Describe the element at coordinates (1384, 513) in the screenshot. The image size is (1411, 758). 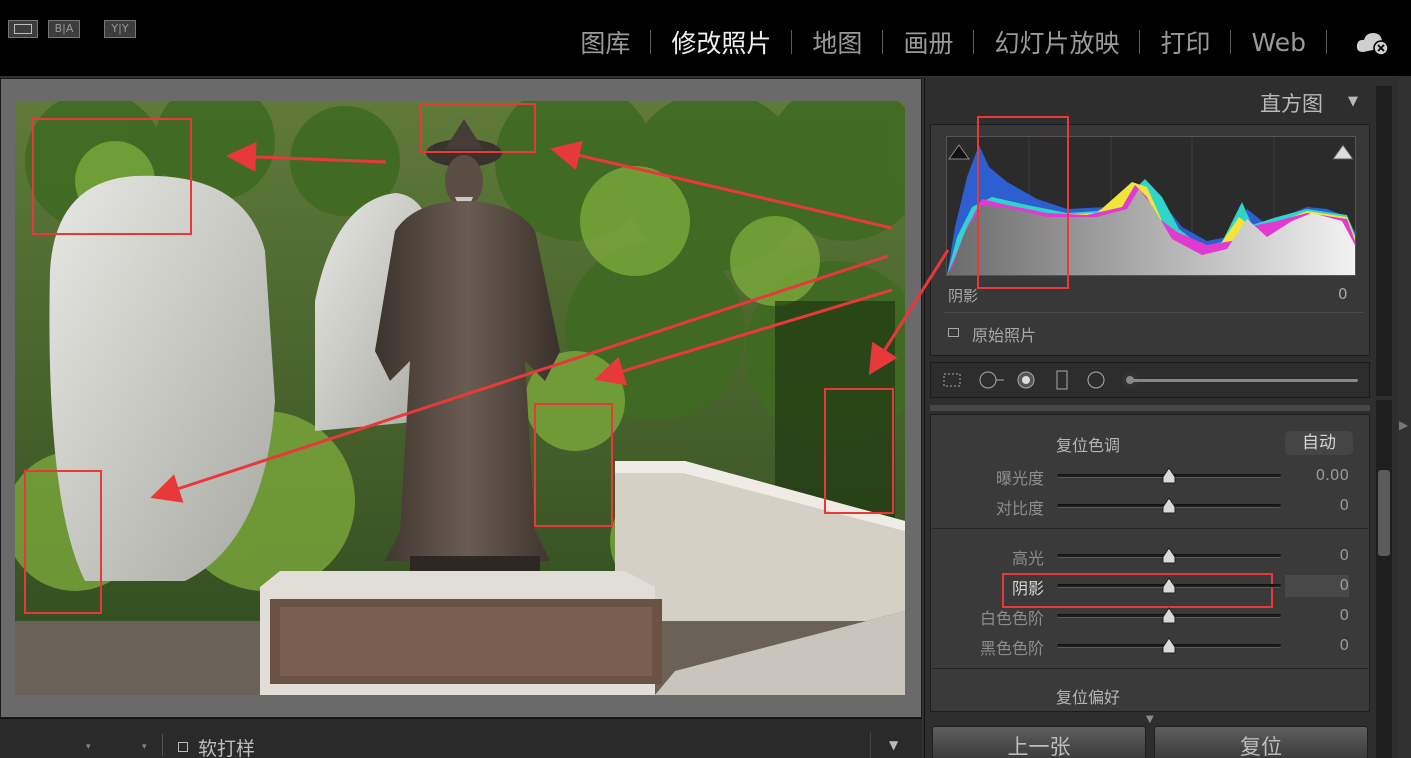
I see `panel-scrollbar-thumb` at that location.